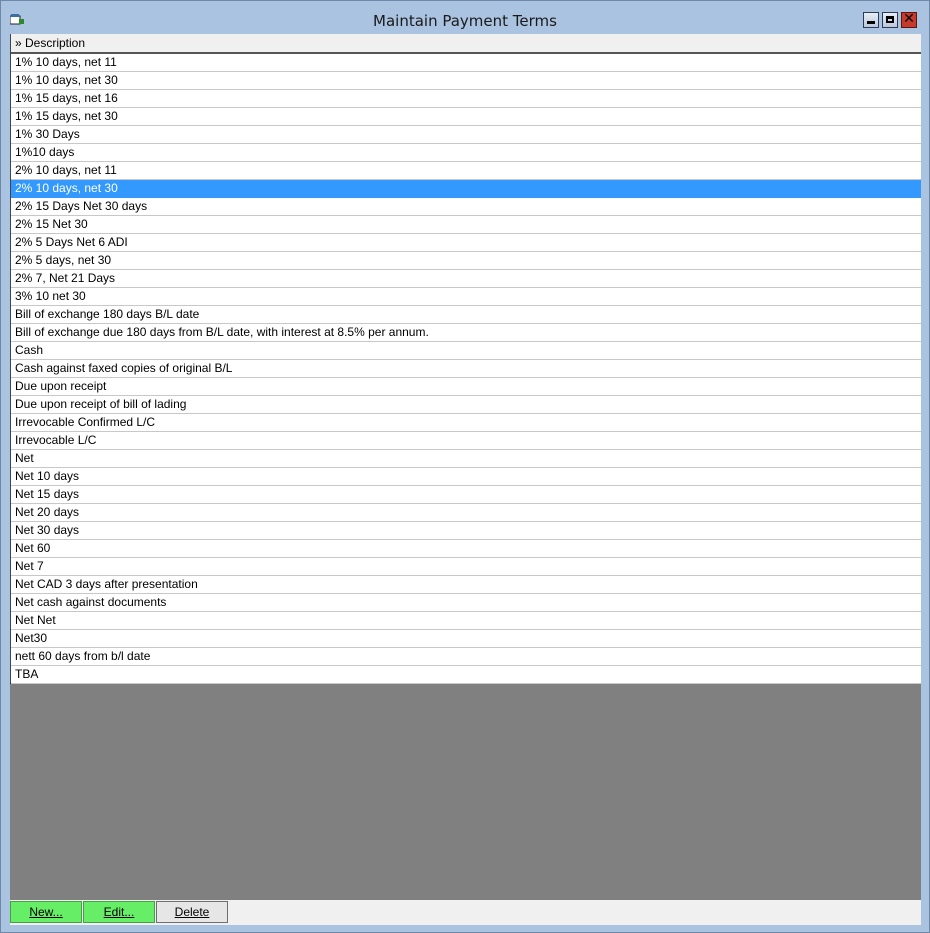 The width and height of the screenshot is (930, 933). I want to click on table-row: Net30, so click(466, 639).